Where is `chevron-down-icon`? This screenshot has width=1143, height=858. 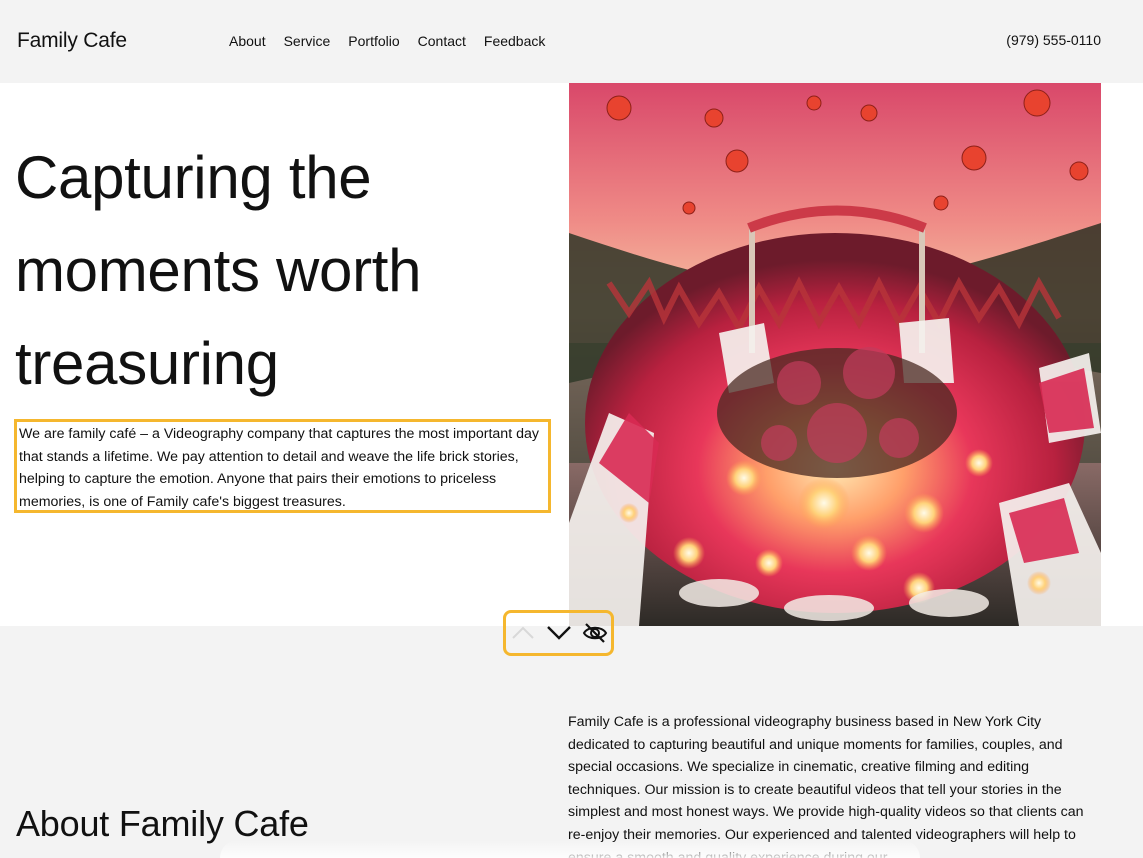
chevron-down-icon is located at coordinates (559, 633).